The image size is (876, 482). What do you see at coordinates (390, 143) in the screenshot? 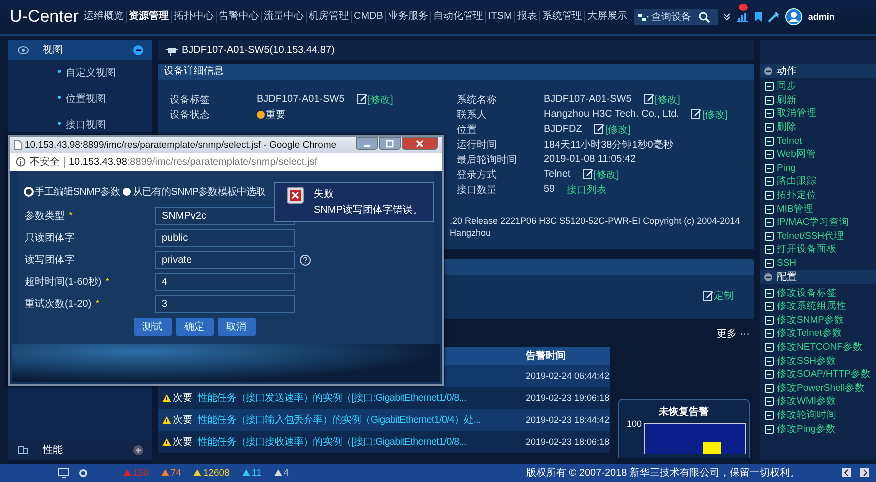
I see `maximize-button` at bounding box center [390, 143].